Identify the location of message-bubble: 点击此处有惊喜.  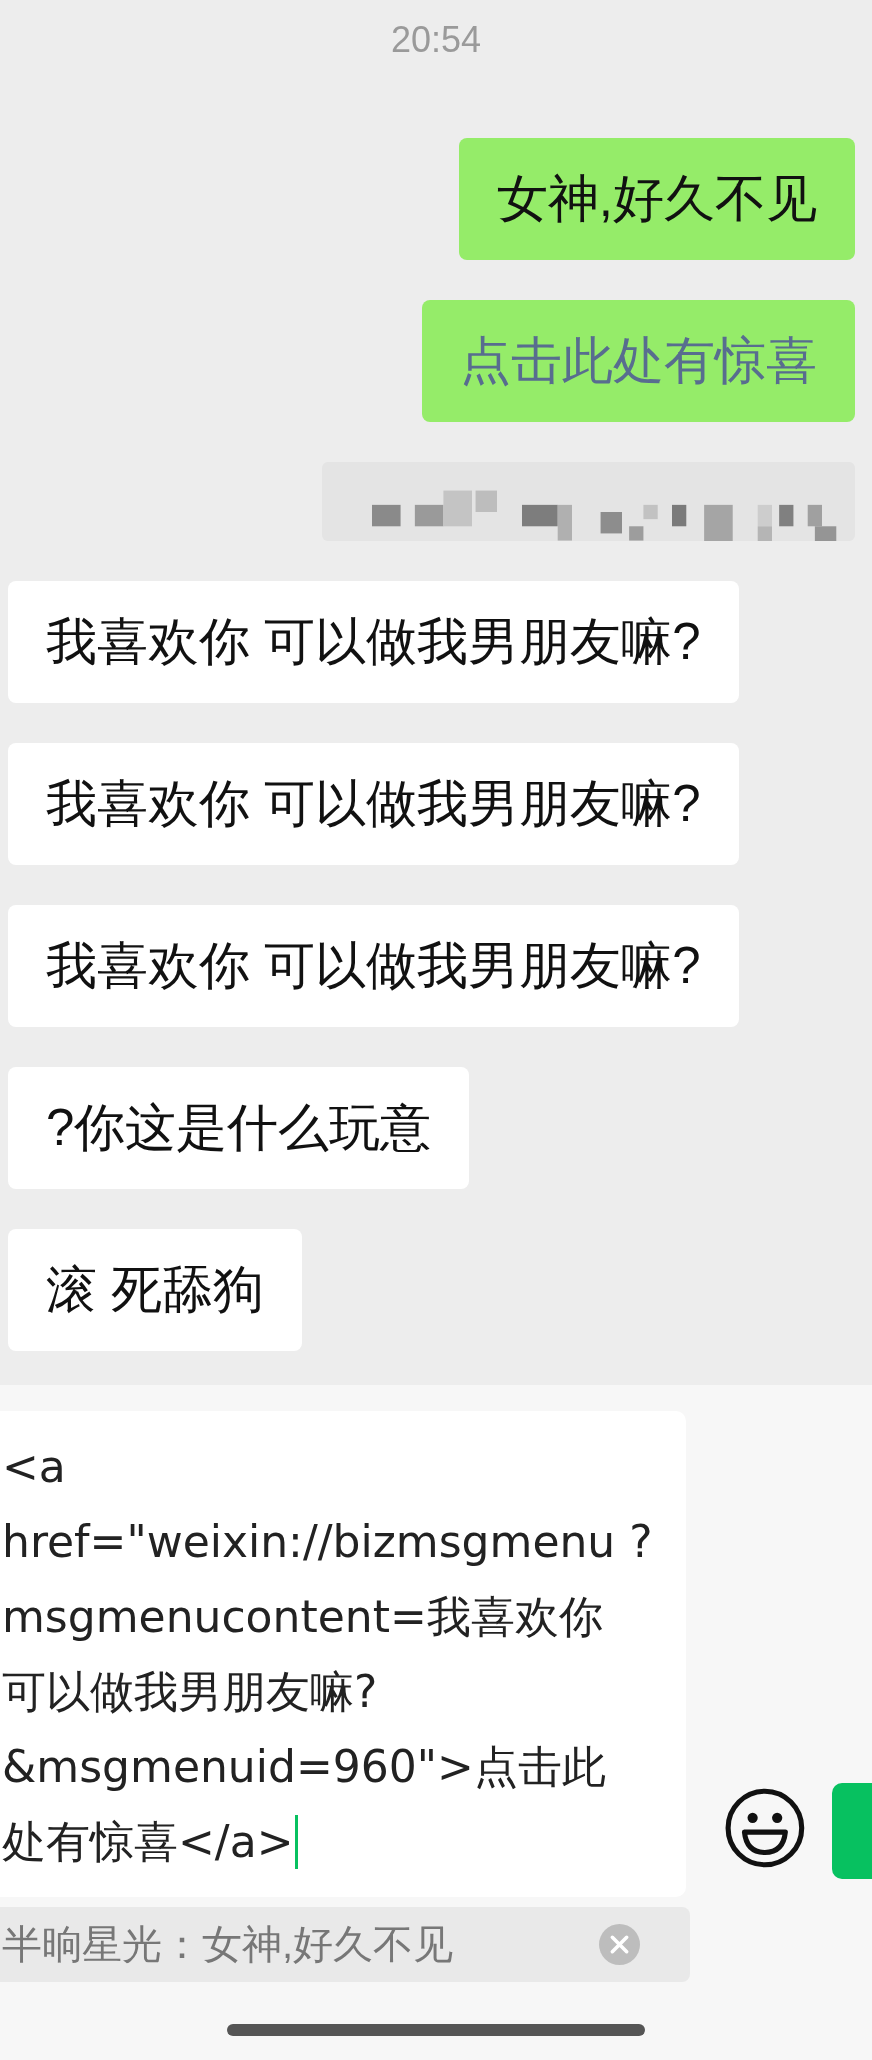
(638, 361).